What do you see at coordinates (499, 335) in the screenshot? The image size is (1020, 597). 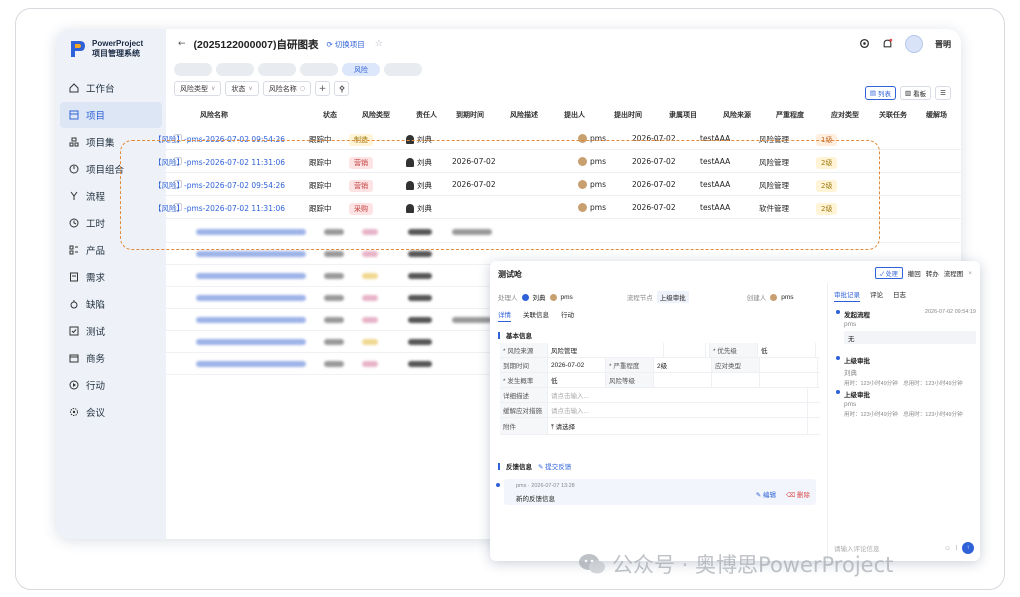 I see `section-bar` at bounding box center [499, 335].